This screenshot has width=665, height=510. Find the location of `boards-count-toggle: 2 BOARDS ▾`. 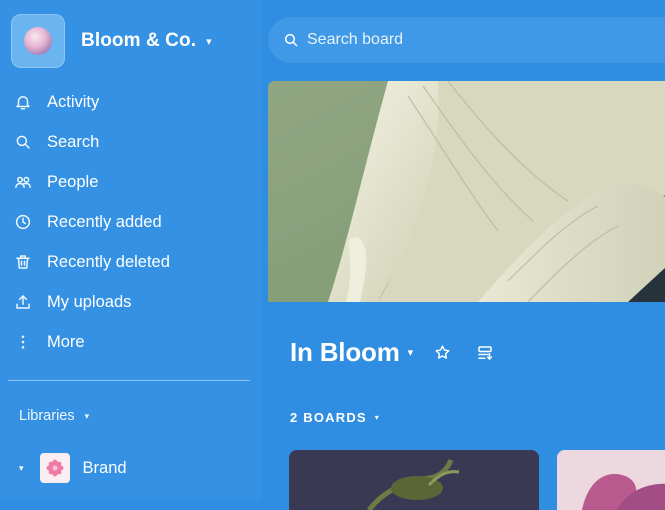

boards-count-toggle: 2 BOARDS ▾ is located at coordinates (335, 417).